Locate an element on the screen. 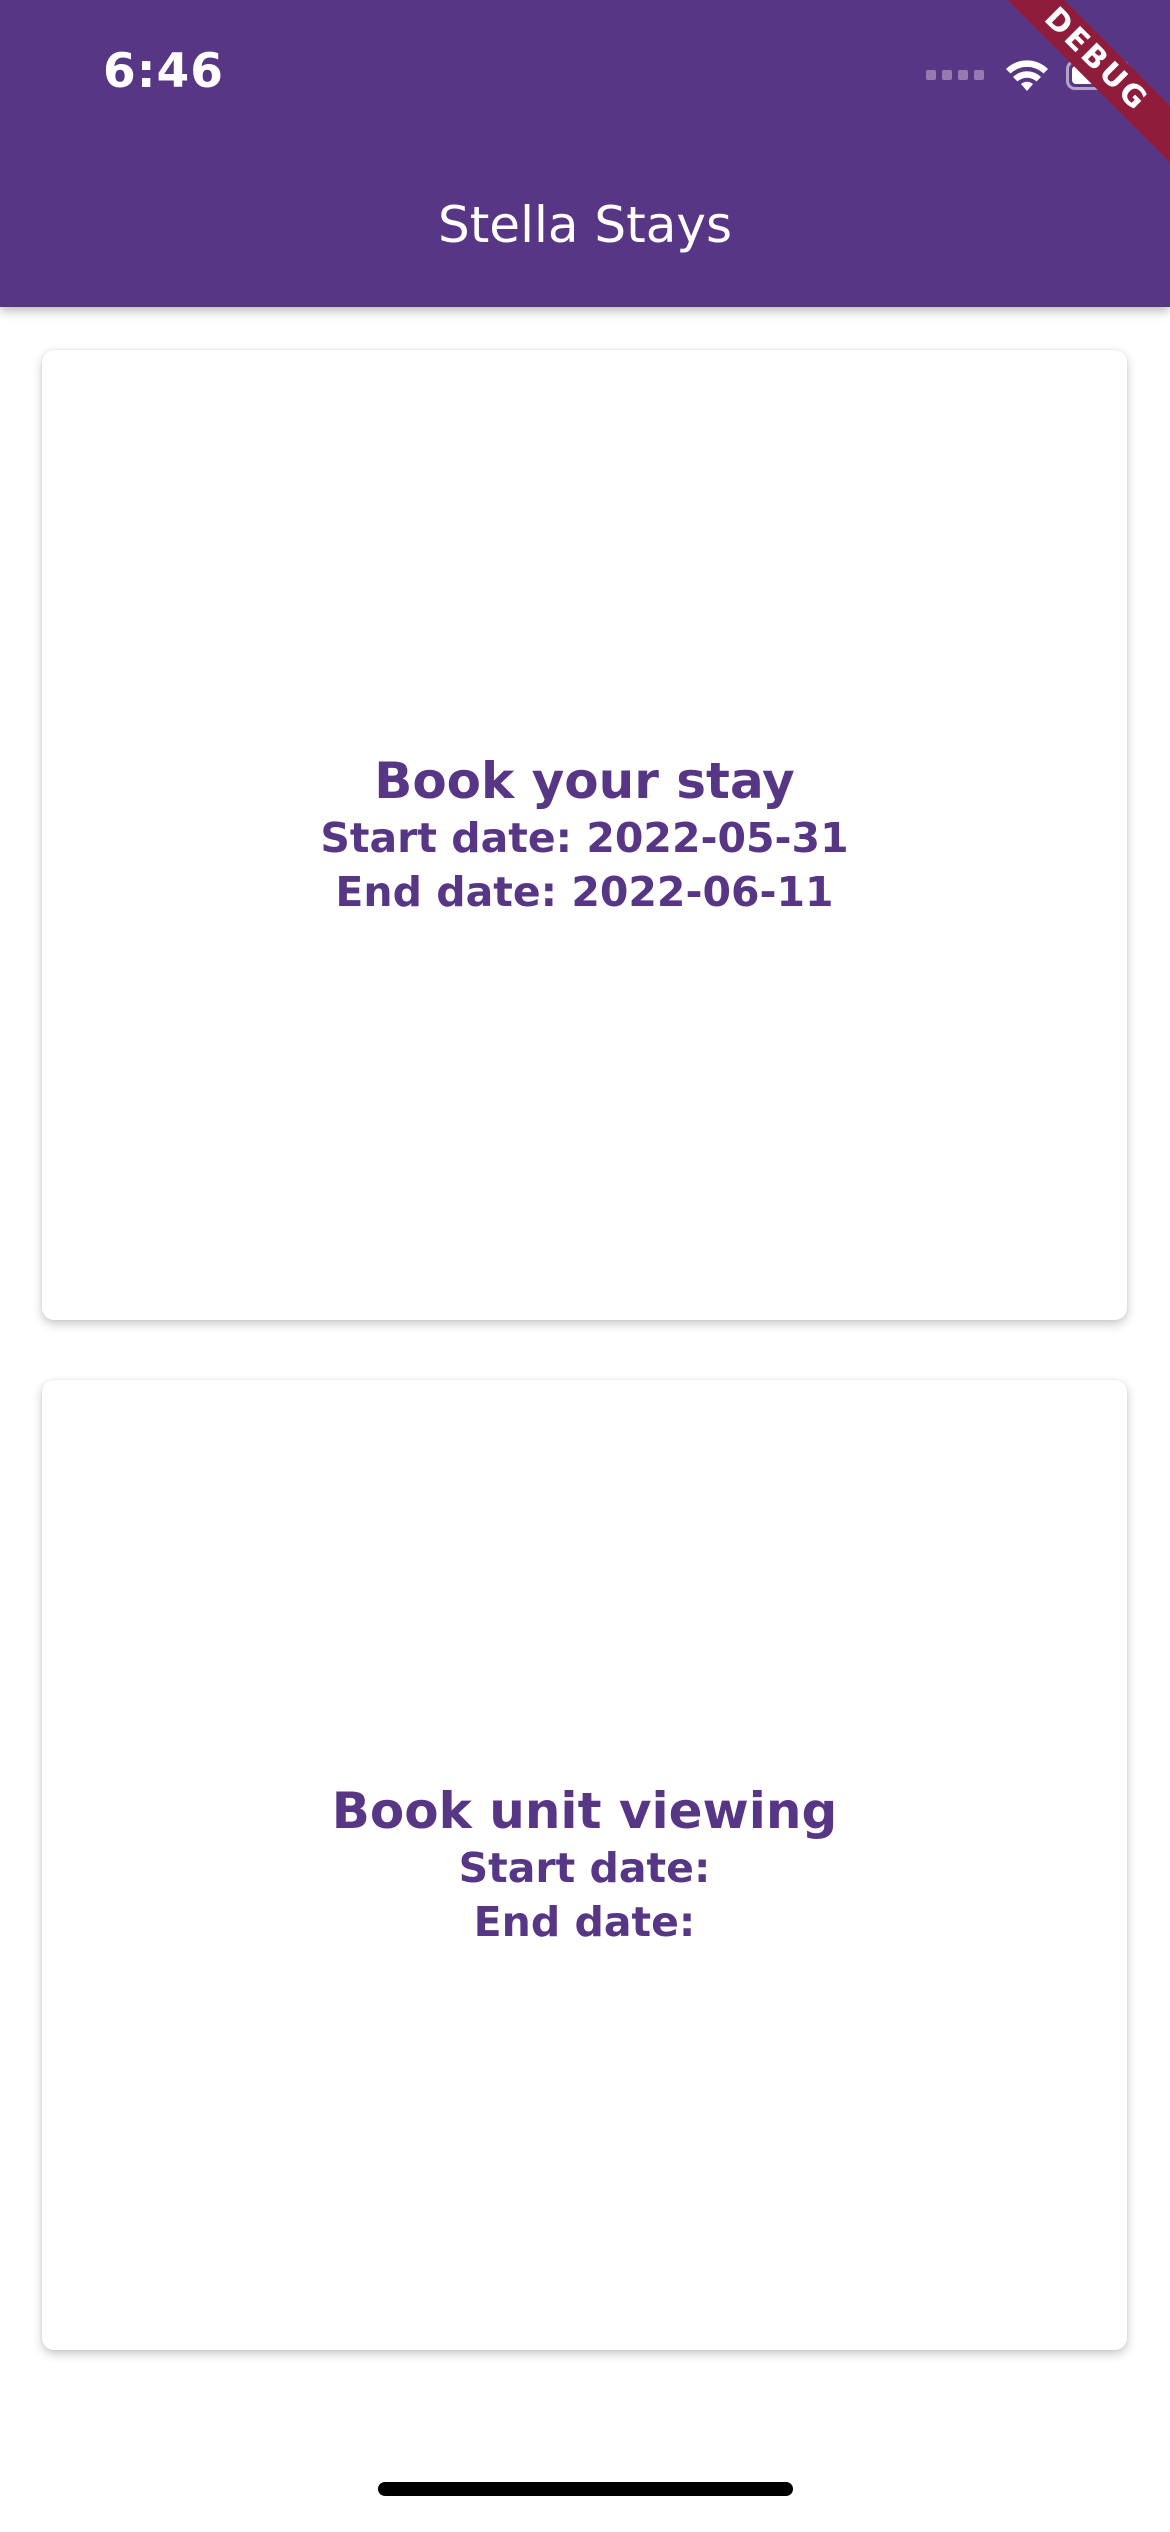 The width and height of the screenshot is (1170, 2532). debug-ribbon-label: DEBUG is located at coordinates (1080, 83).